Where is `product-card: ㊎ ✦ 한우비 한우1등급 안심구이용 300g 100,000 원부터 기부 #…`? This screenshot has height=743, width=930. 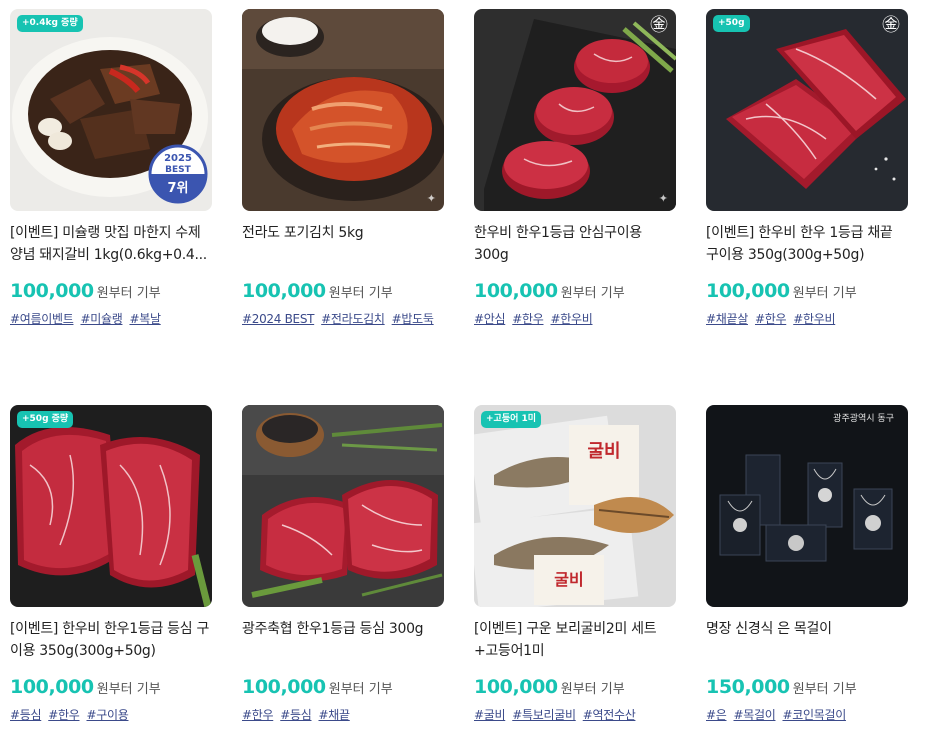 product-card: ㊎ ✦ 한우비 한우1등급 안심구이용 300g 100,000 원부터 기부 #… is located at coordinates (575, 168).